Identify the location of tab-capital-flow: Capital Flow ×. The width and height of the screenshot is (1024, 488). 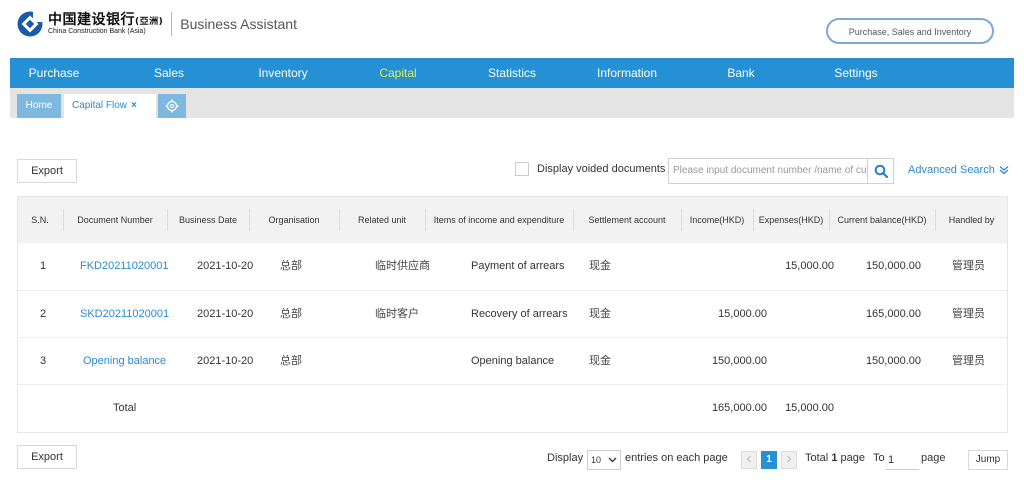
(110, 106).